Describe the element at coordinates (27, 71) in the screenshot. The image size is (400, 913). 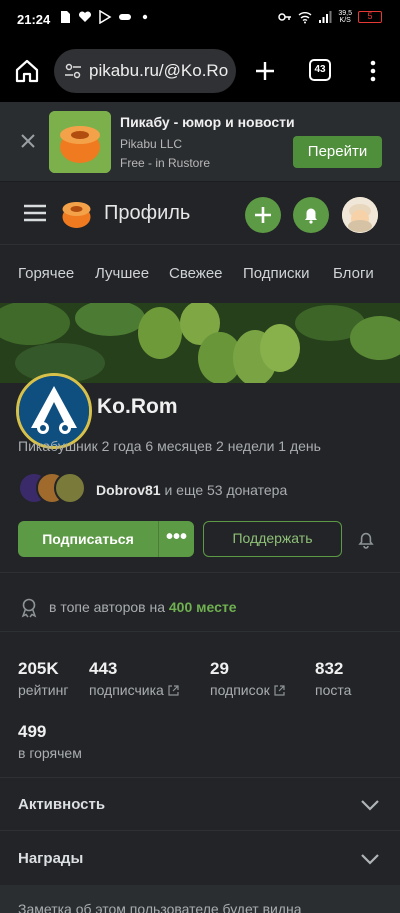
I see `home-icon` at that location.